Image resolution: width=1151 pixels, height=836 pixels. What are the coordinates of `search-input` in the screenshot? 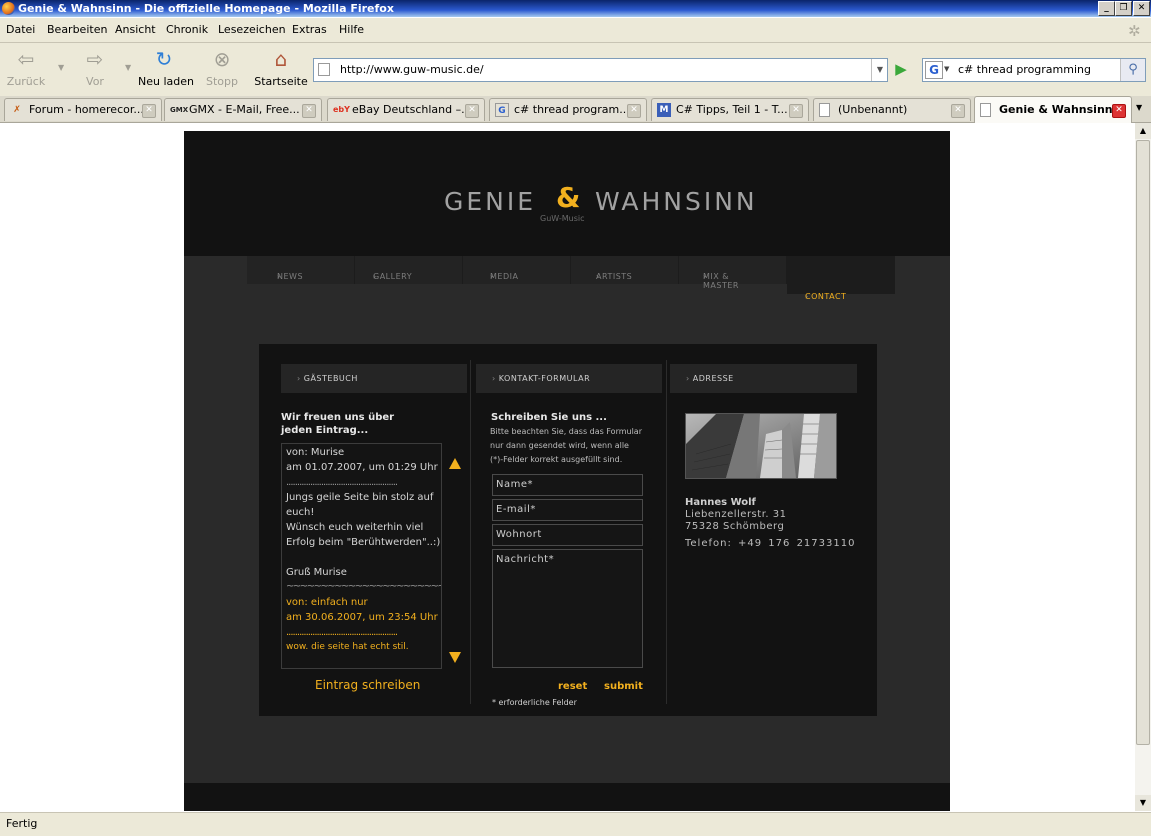 It's located at (1038, 69).